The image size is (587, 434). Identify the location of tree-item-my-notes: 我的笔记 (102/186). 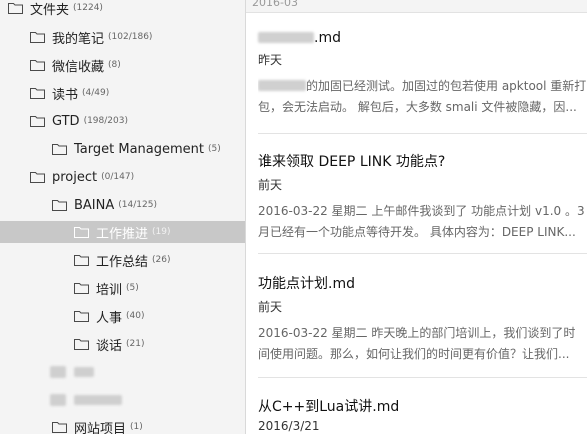
(122, 37).